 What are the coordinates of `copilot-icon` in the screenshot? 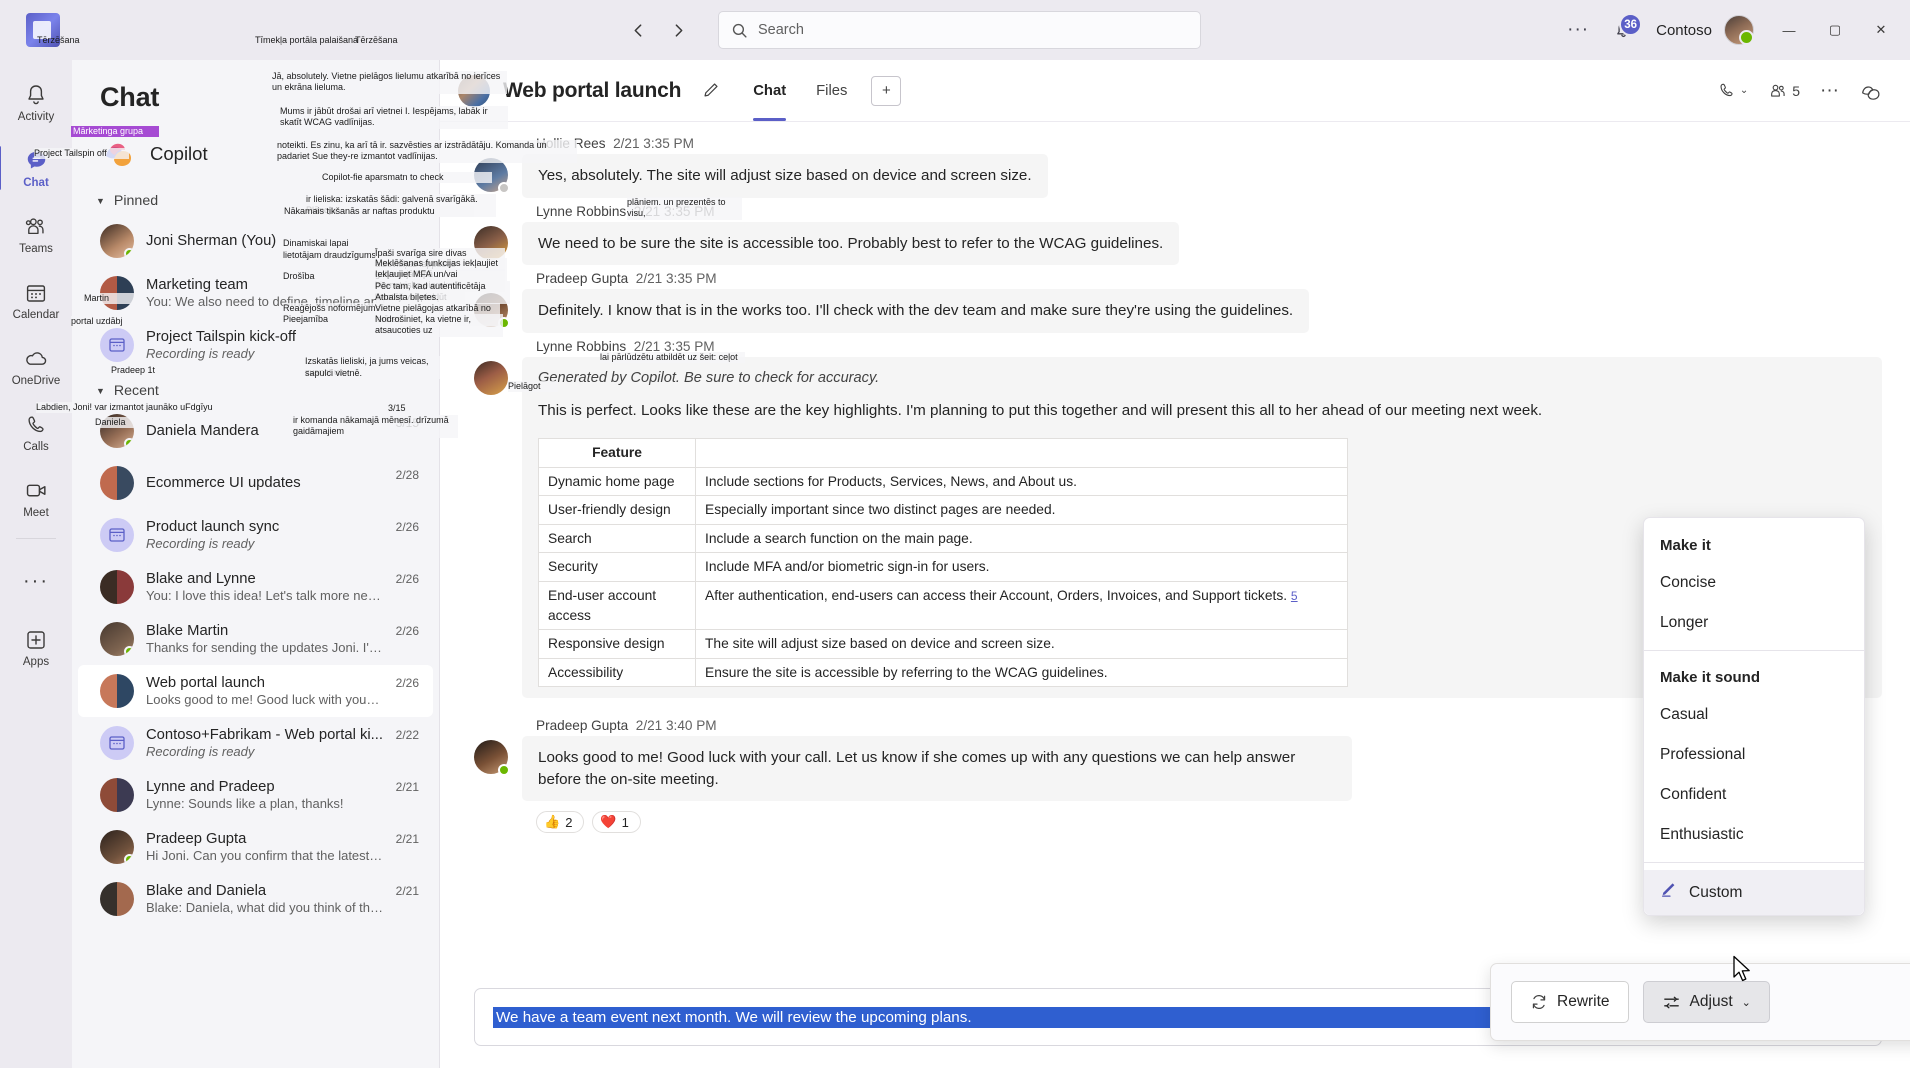 It's located at (1871, 92).